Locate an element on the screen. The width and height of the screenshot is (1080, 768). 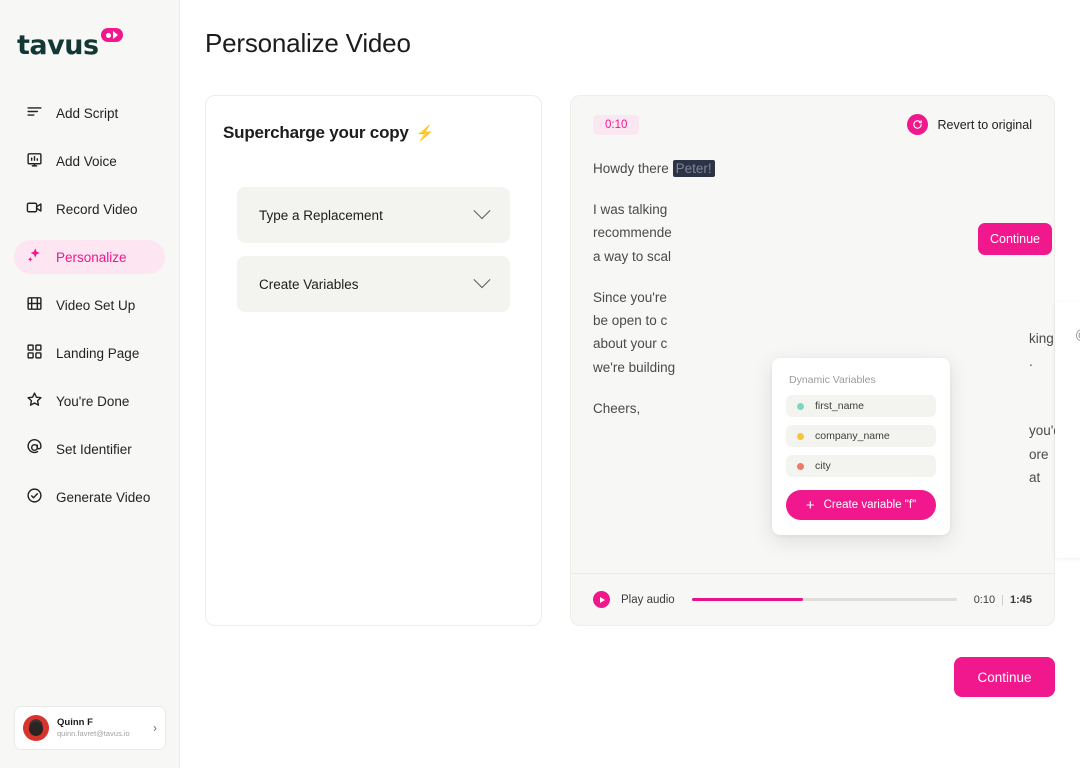
film-icon is located at coordinates (34, 305).